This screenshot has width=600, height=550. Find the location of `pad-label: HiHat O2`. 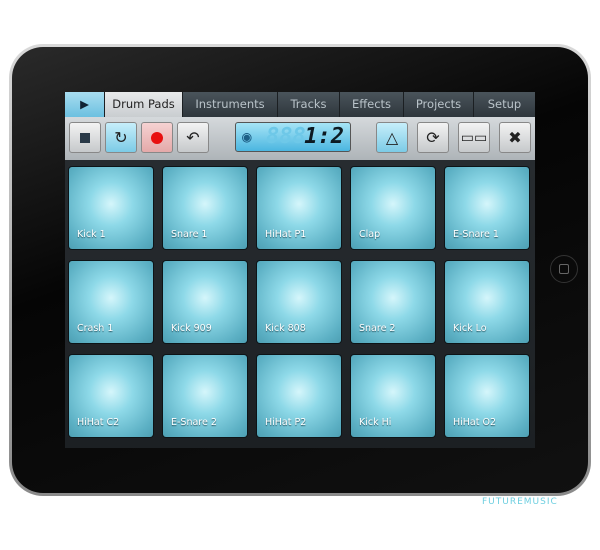

pad-label: HiHat O2 is located at coordinates (475, 422).